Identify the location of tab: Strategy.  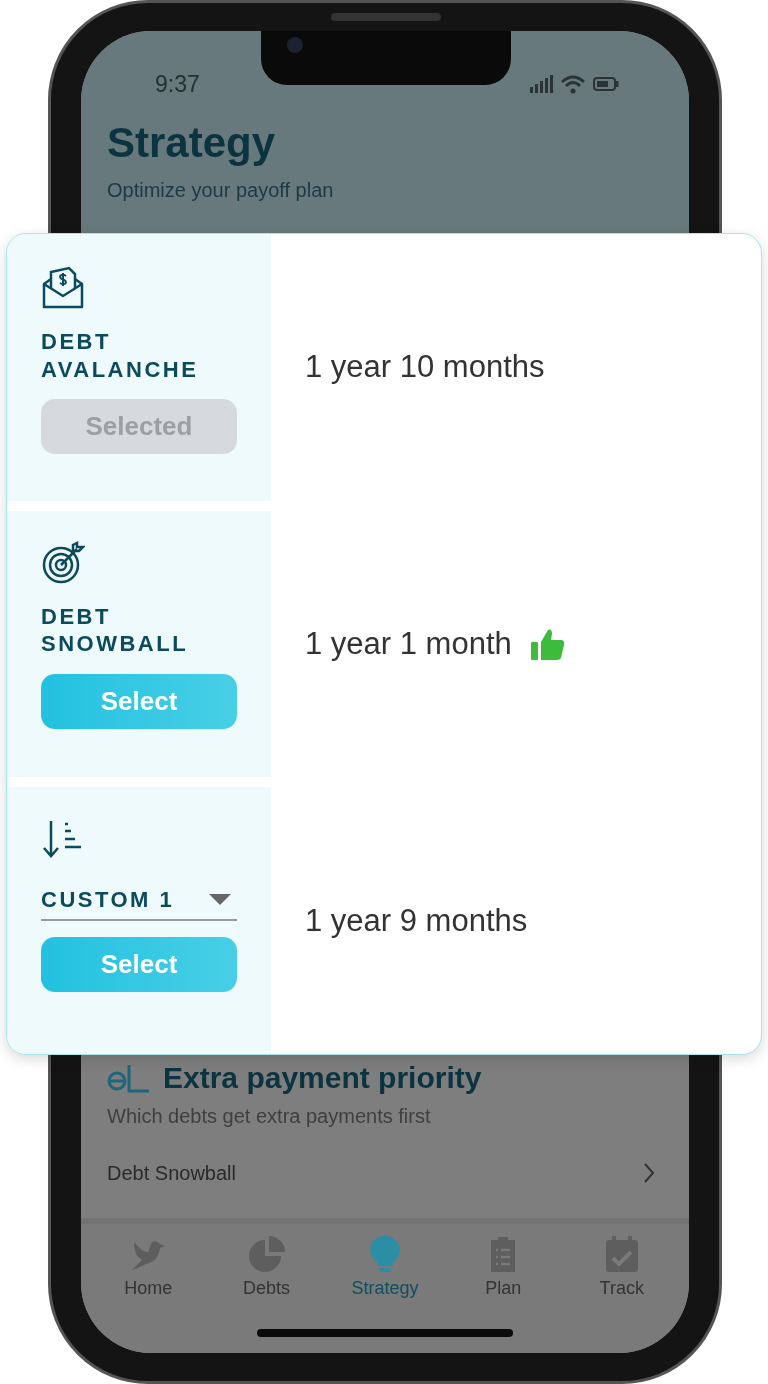
(384, 1266).